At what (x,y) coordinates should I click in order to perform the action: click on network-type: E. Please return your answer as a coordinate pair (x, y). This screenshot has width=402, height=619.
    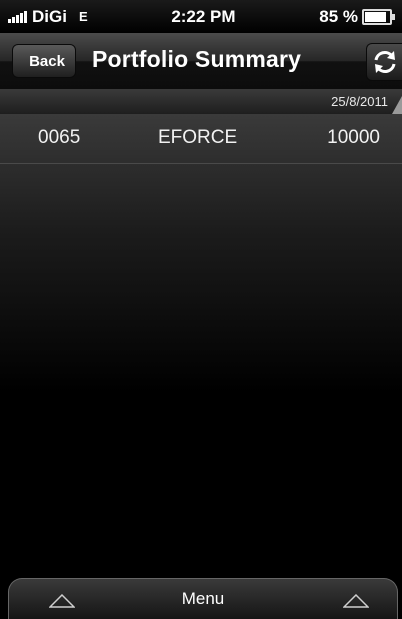
    Looking at the image, I should click on (83, 16).